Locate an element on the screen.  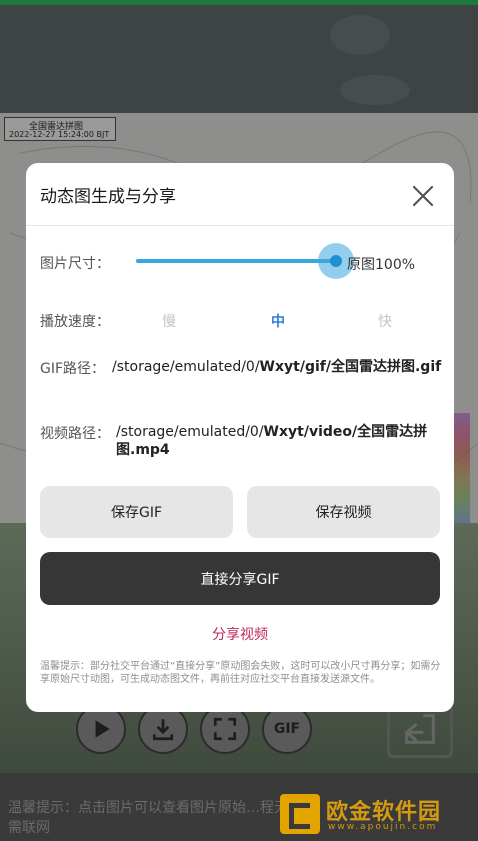
radar-legend-bar is located at coordinates (461, 468).